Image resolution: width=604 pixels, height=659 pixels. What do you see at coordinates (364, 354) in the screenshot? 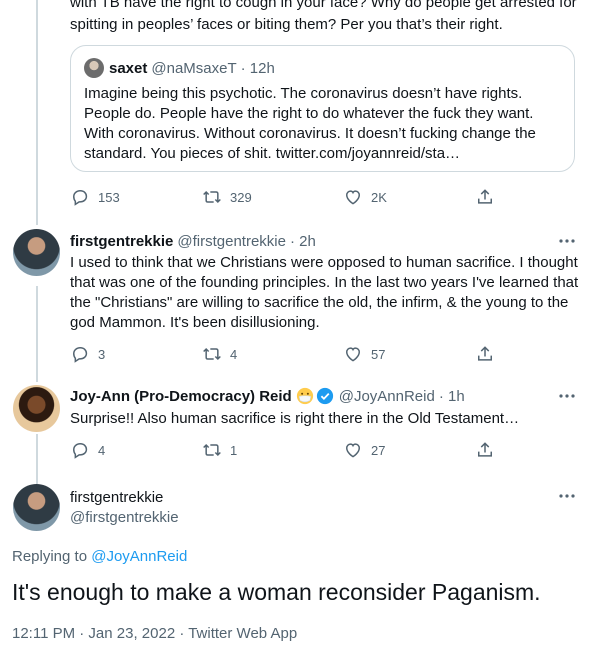
I see `like-button: 57` at bounding box center [364, 354].